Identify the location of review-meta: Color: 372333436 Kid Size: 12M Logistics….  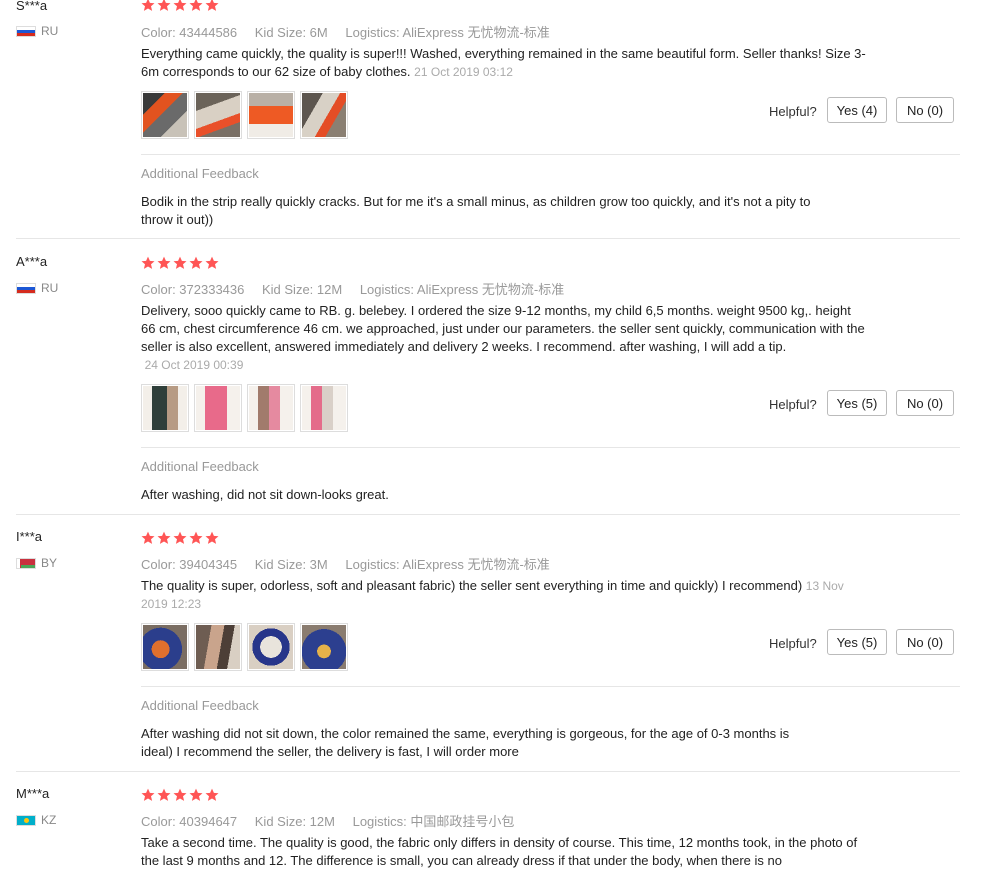
(359, 288).